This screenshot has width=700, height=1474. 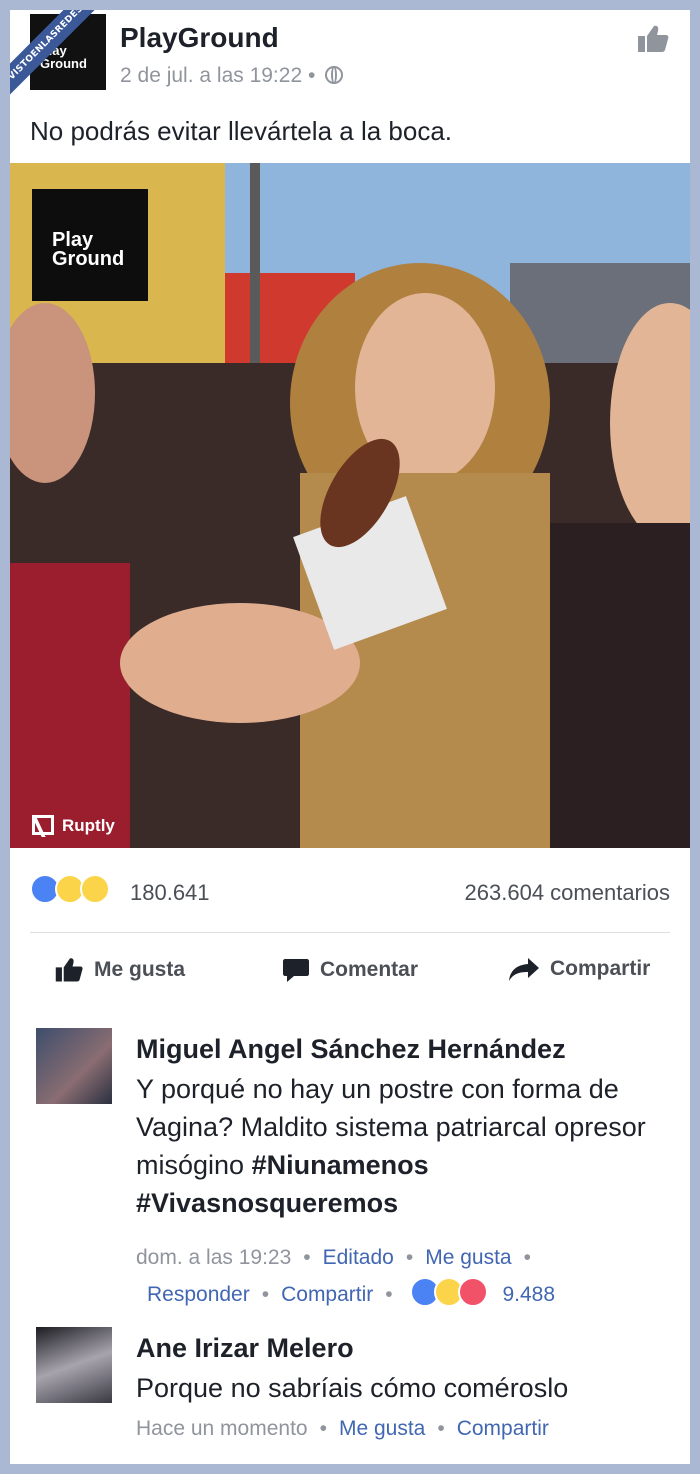 What do you see at coordinates (170, 893) in the screenshot?
I see `reaction-count: 180.641` at bounding box center [170, 893].